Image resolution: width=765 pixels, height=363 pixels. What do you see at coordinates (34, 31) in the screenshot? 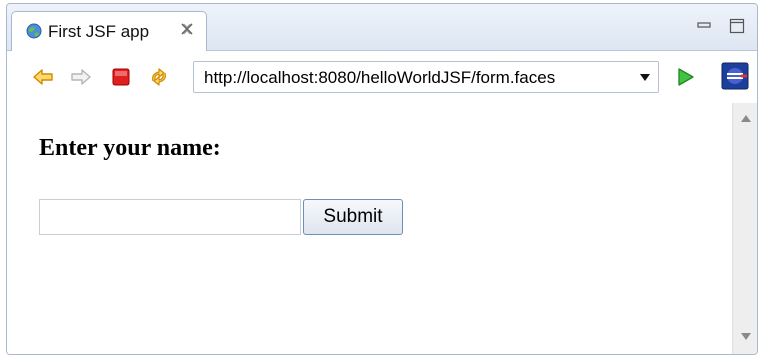
I see `globe-icon` at bounding box center [34, 31].